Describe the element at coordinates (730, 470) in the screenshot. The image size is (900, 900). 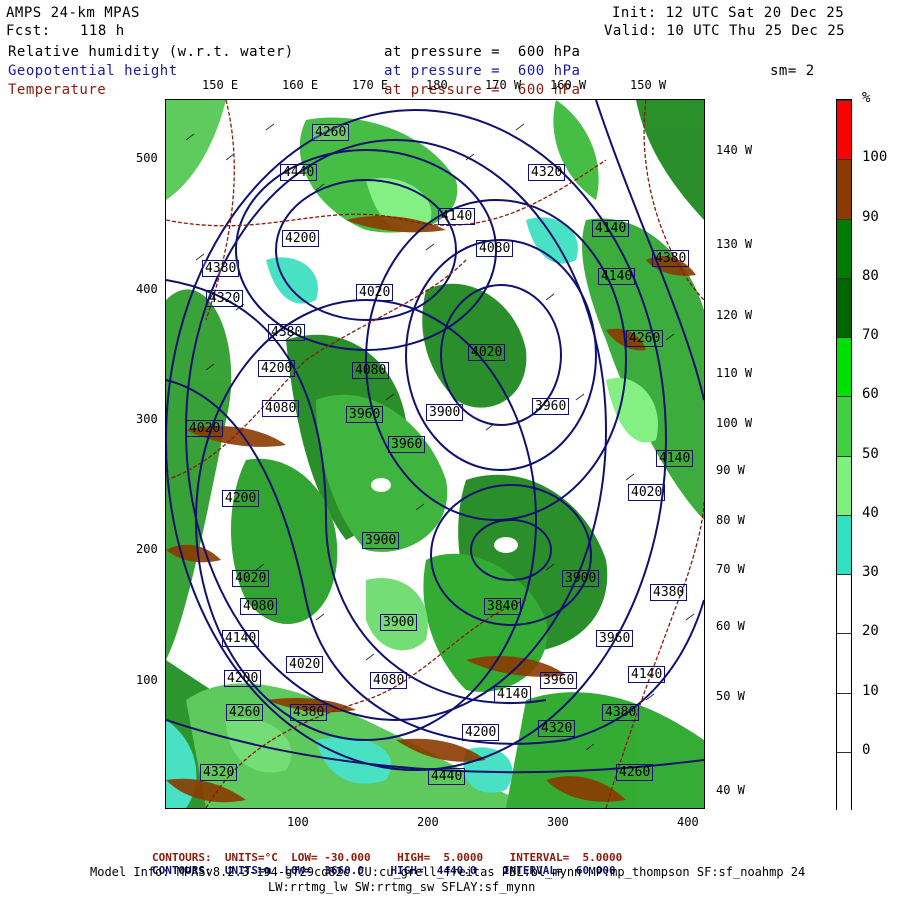
I see `right-lon-label: 90 W` at that location.